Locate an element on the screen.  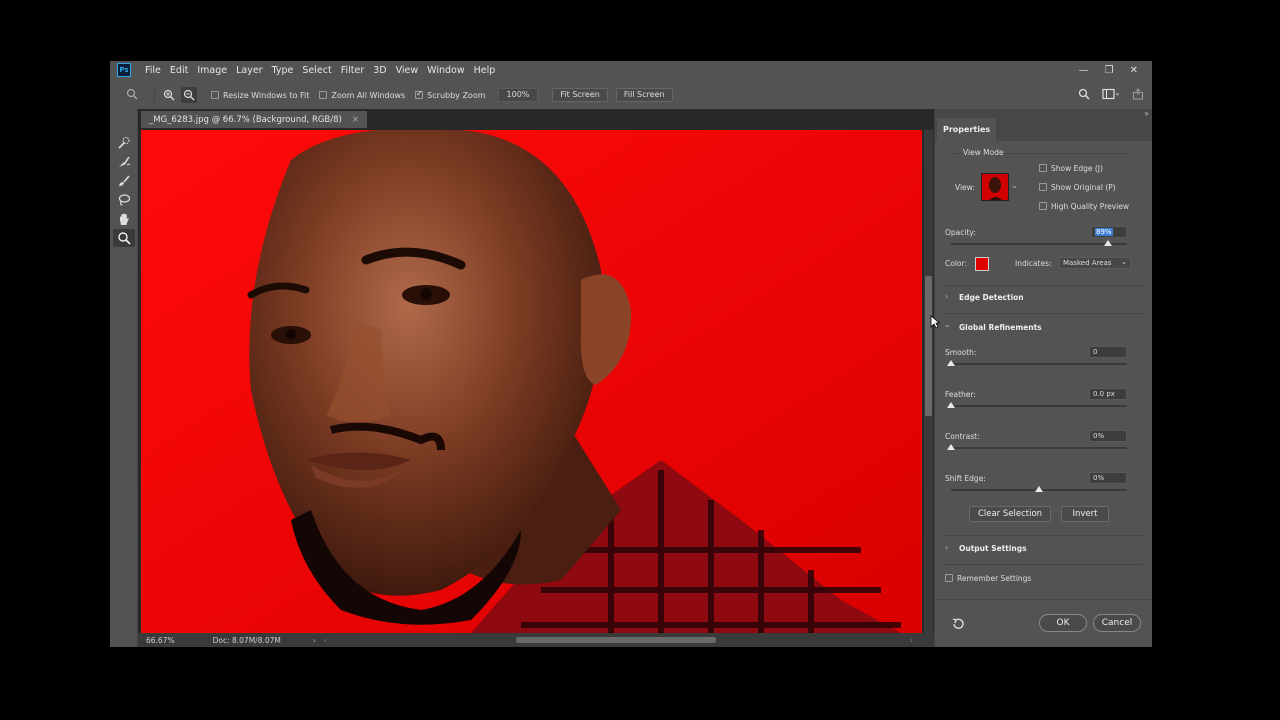
ok-button: OK is located at coordinates (1063, 623).